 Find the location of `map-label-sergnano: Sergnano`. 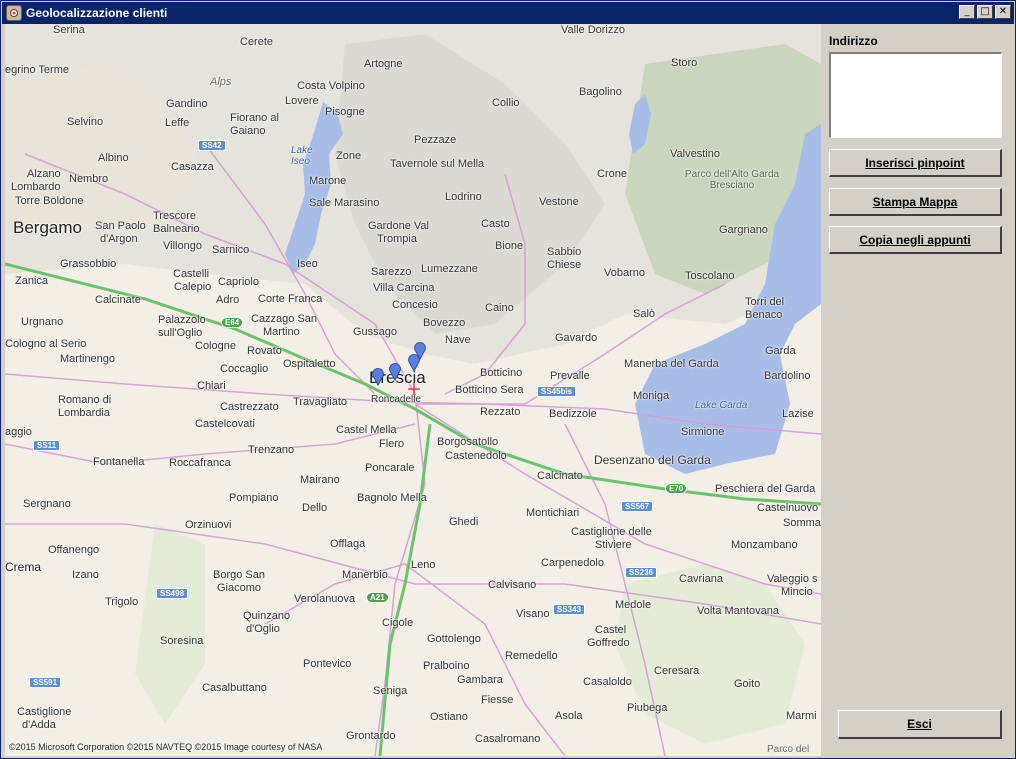

map-label-sergnano: Sergnano is located at coordinates (47, 504).